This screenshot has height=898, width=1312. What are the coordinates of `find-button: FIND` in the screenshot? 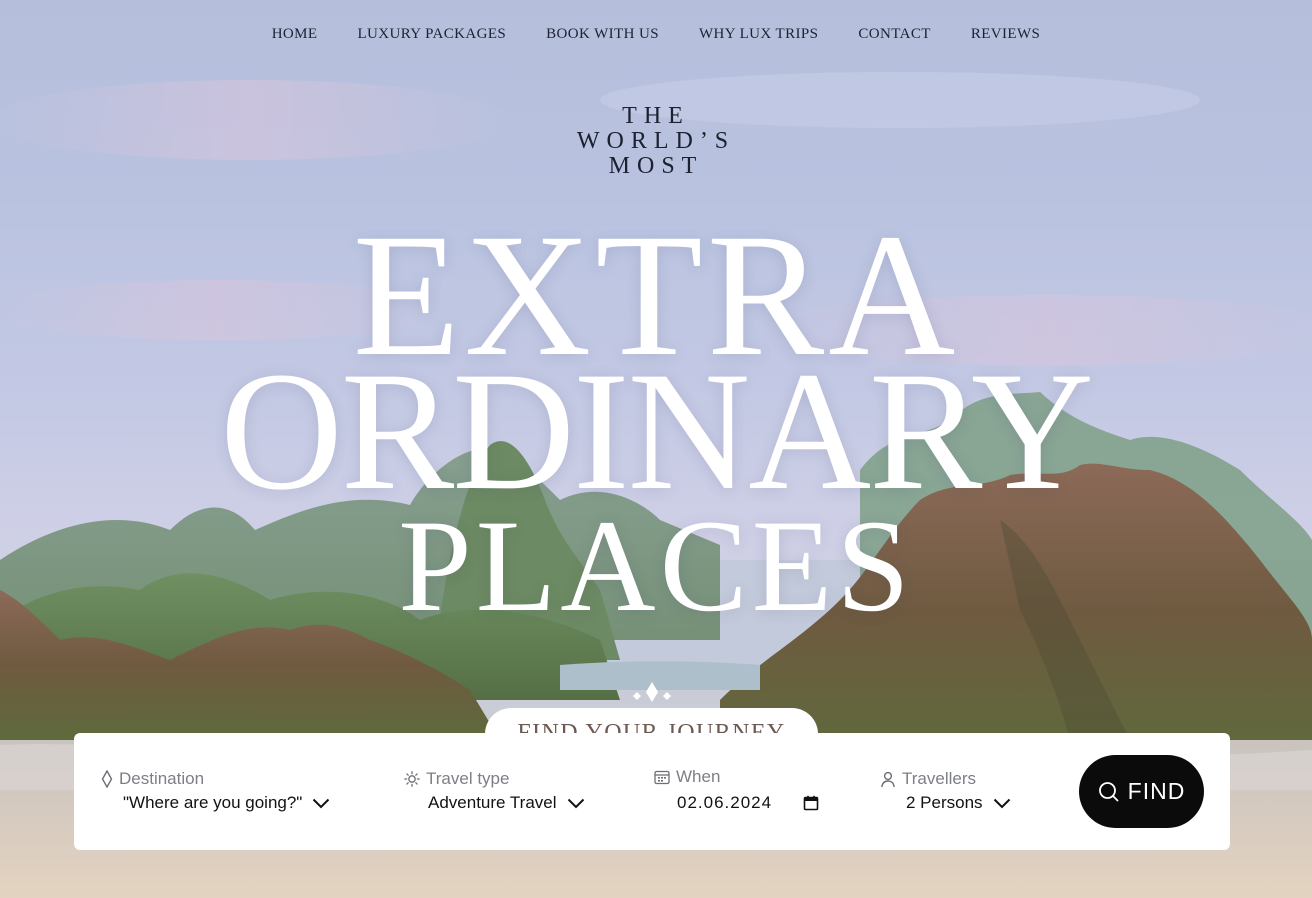 It's located at (1141, 791).